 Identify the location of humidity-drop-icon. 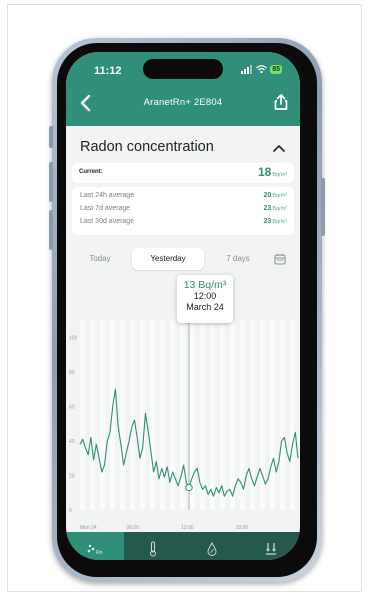
(212, 549).